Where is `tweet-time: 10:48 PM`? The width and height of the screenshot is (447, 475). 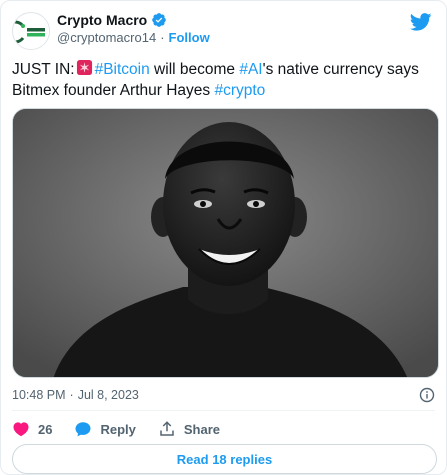 tweet-time: 10:48 PM is located at coordinates (39, 395).